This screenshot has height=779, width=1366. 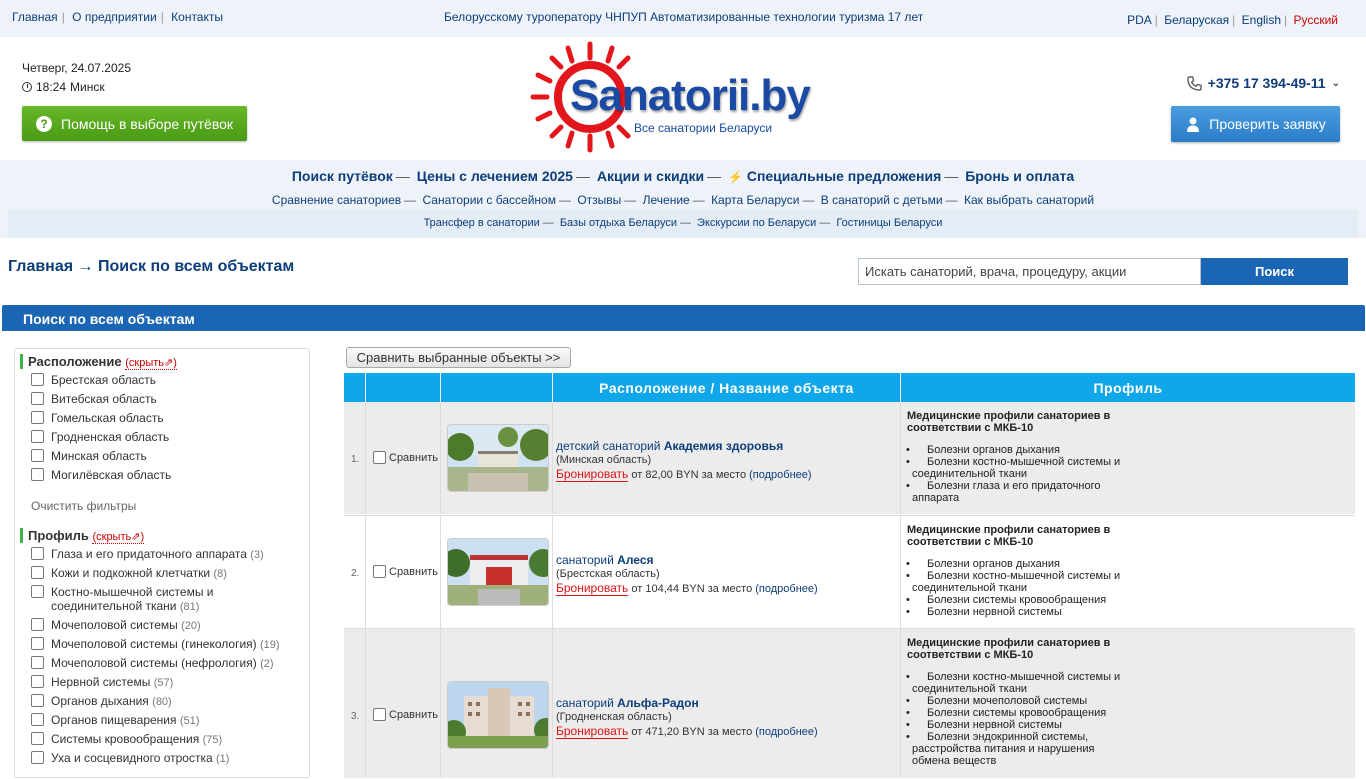 What do you see at coordinates (35, 17) in the screenshot?
I see `top-nav-home: Главная` at bounding box center [35, 17].